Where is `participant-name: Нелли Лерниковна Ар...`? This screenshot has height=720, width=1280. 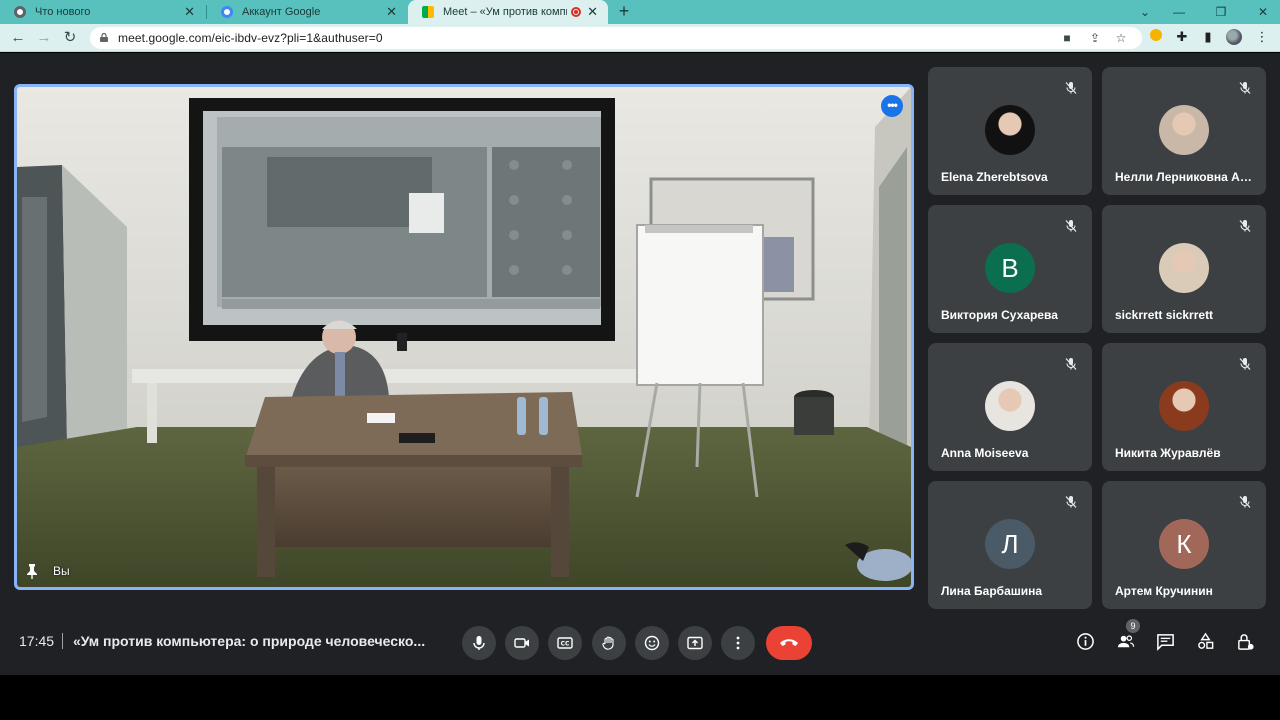
participant-name: Нелли Лерниковна Ар... is located at coordinates (1186, 177).